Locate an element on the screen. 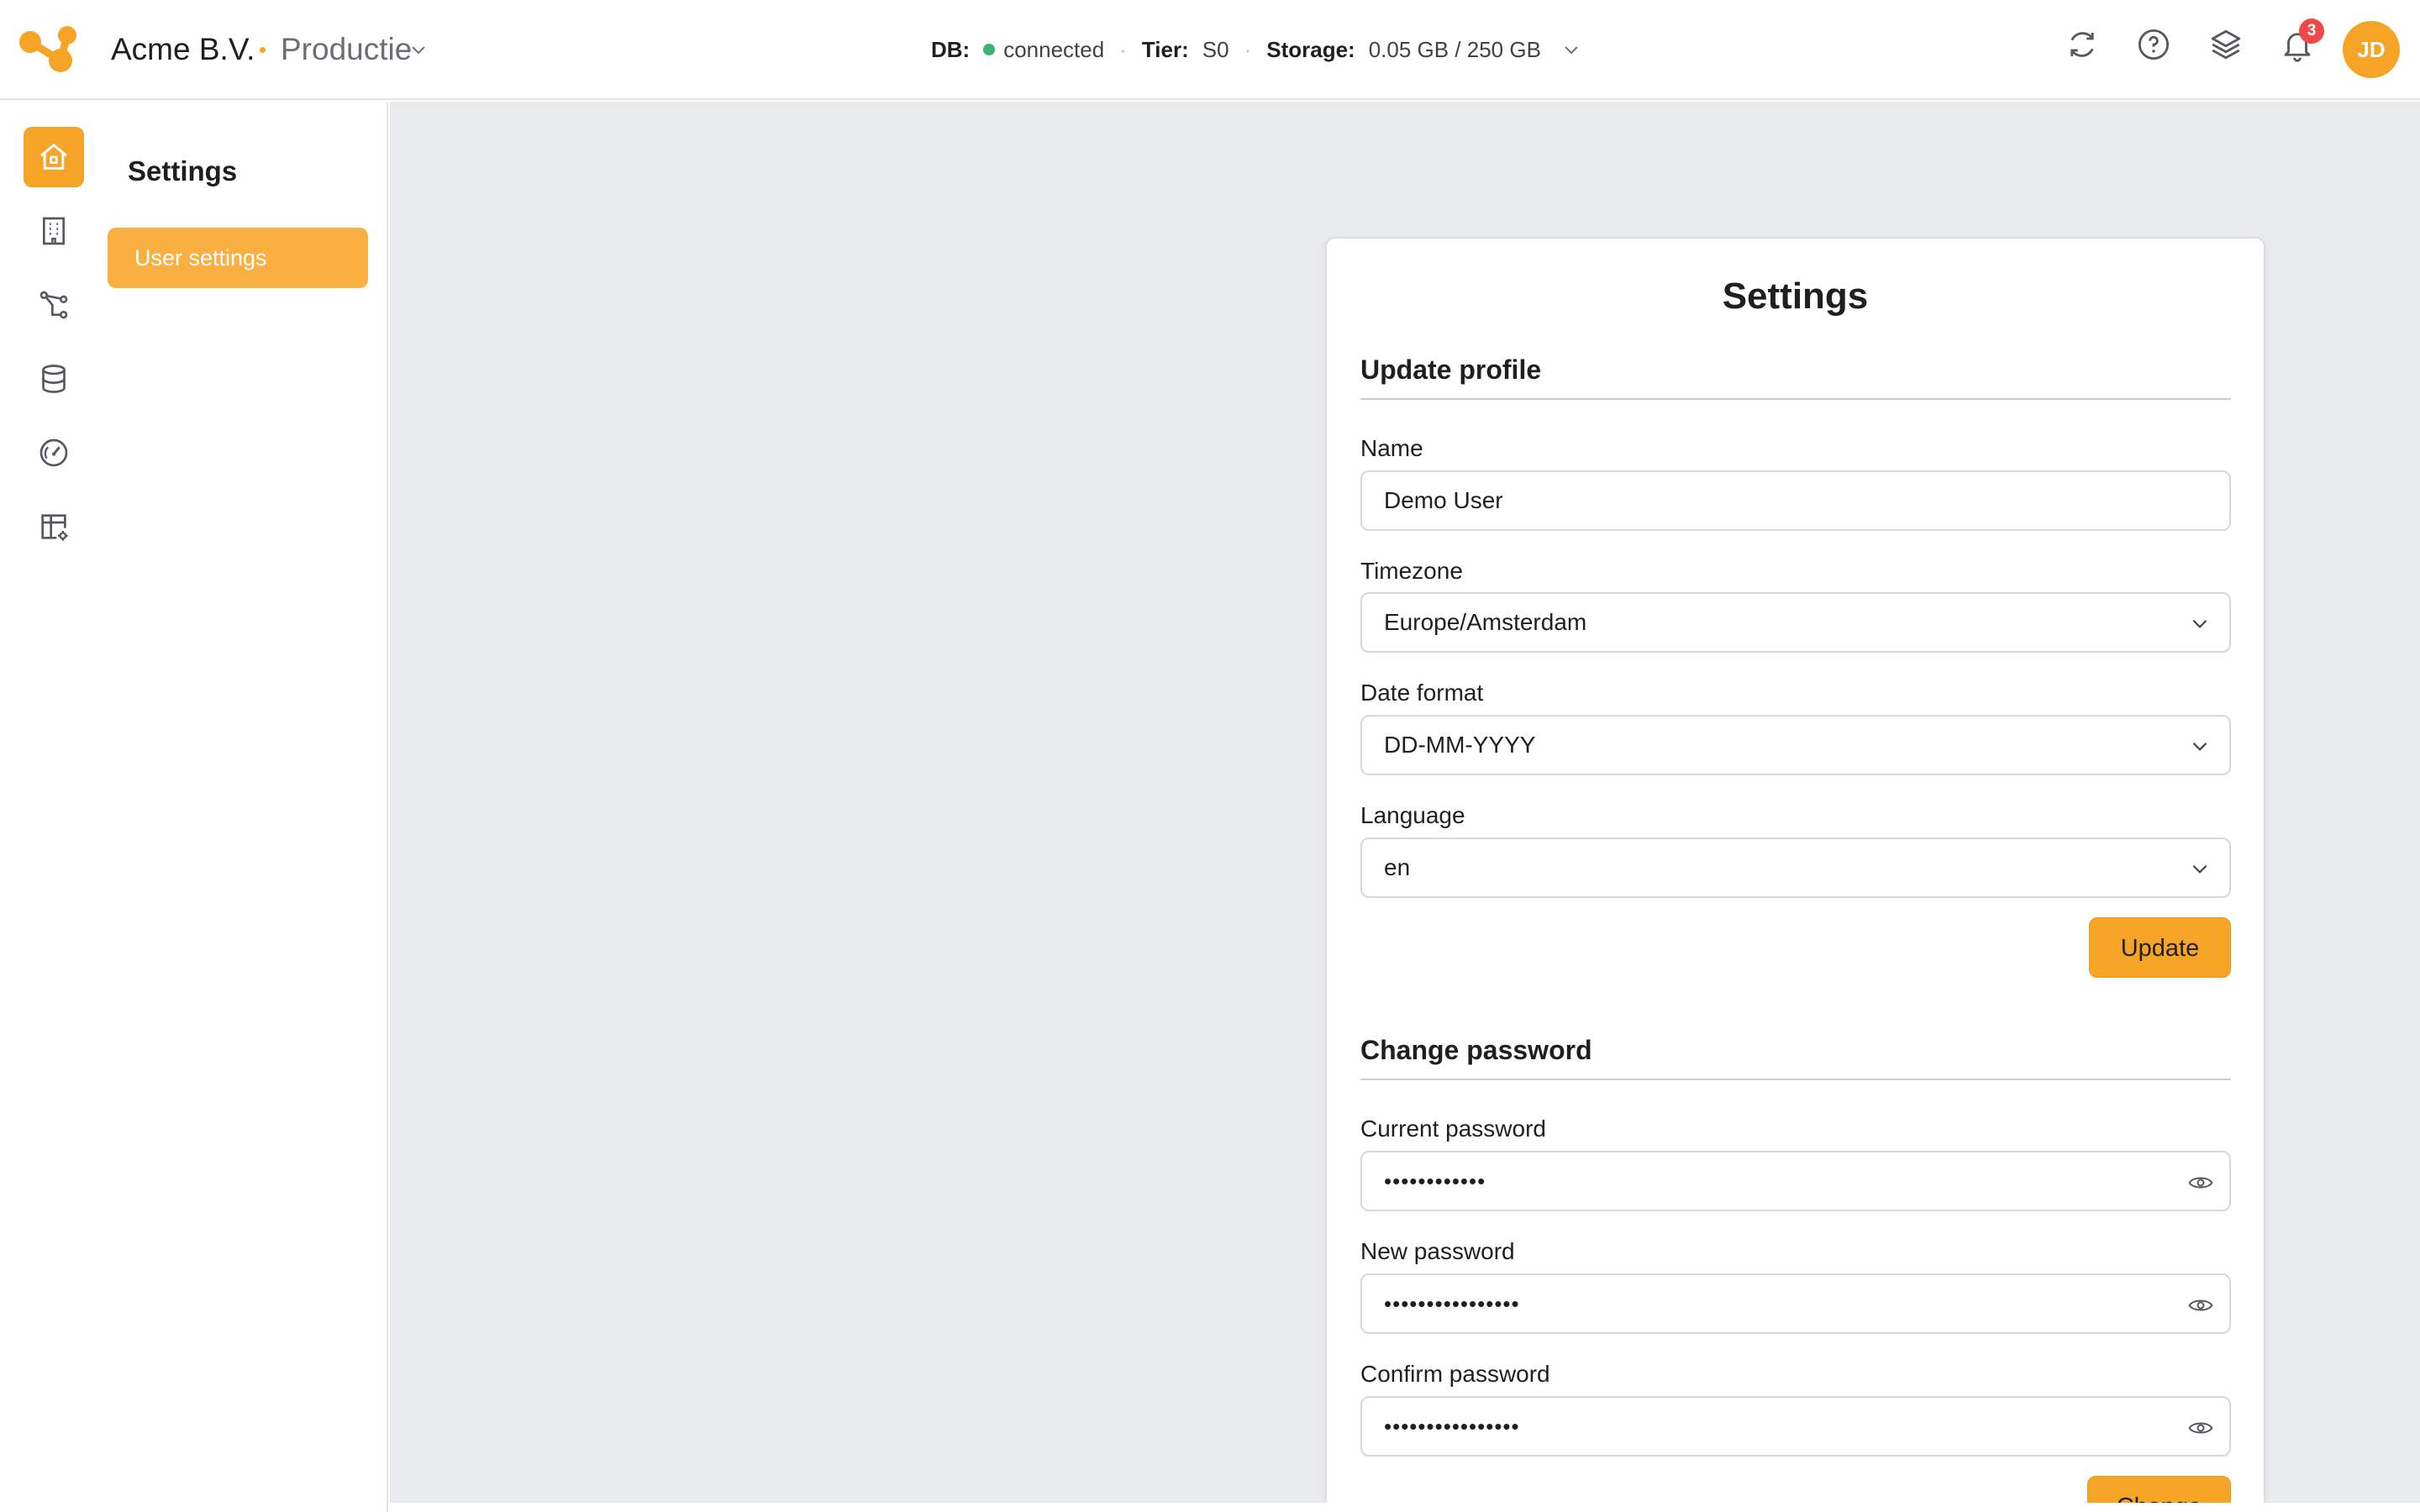 Image resolution: width=2420 pixels, height=1512 pixels. language-value: en is located at coordinates (1397, 867).